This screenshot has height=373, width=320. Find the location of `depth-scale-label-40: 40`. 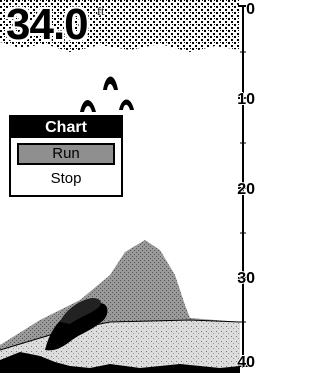

depth-scale-label-40: 40 is located at coordinates (246, 362).